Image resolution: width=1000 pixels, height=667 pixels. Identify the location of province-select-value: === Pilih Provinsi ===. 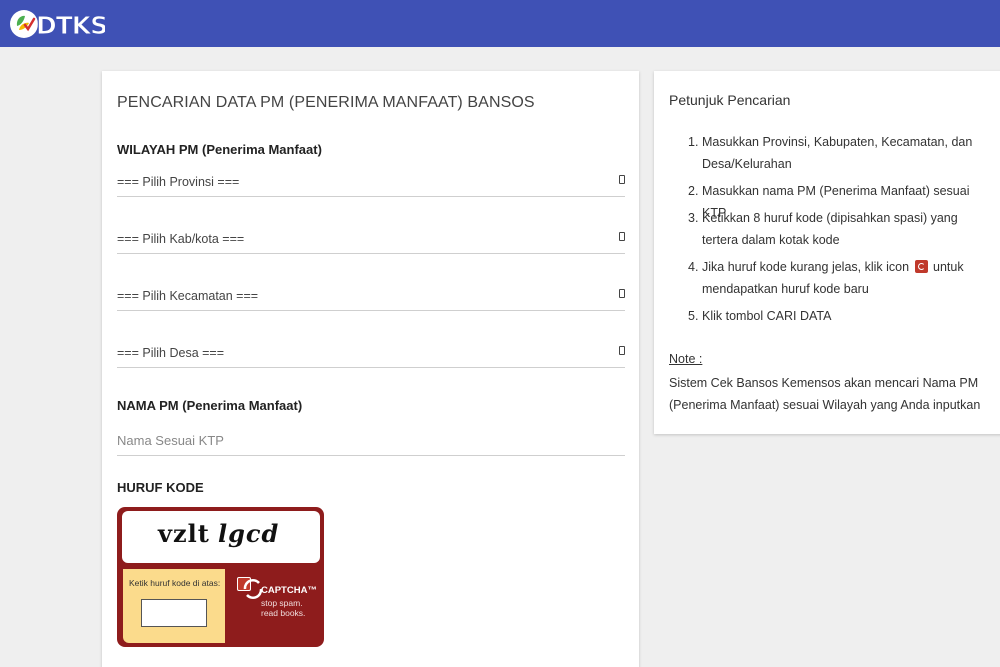
(178, 182).